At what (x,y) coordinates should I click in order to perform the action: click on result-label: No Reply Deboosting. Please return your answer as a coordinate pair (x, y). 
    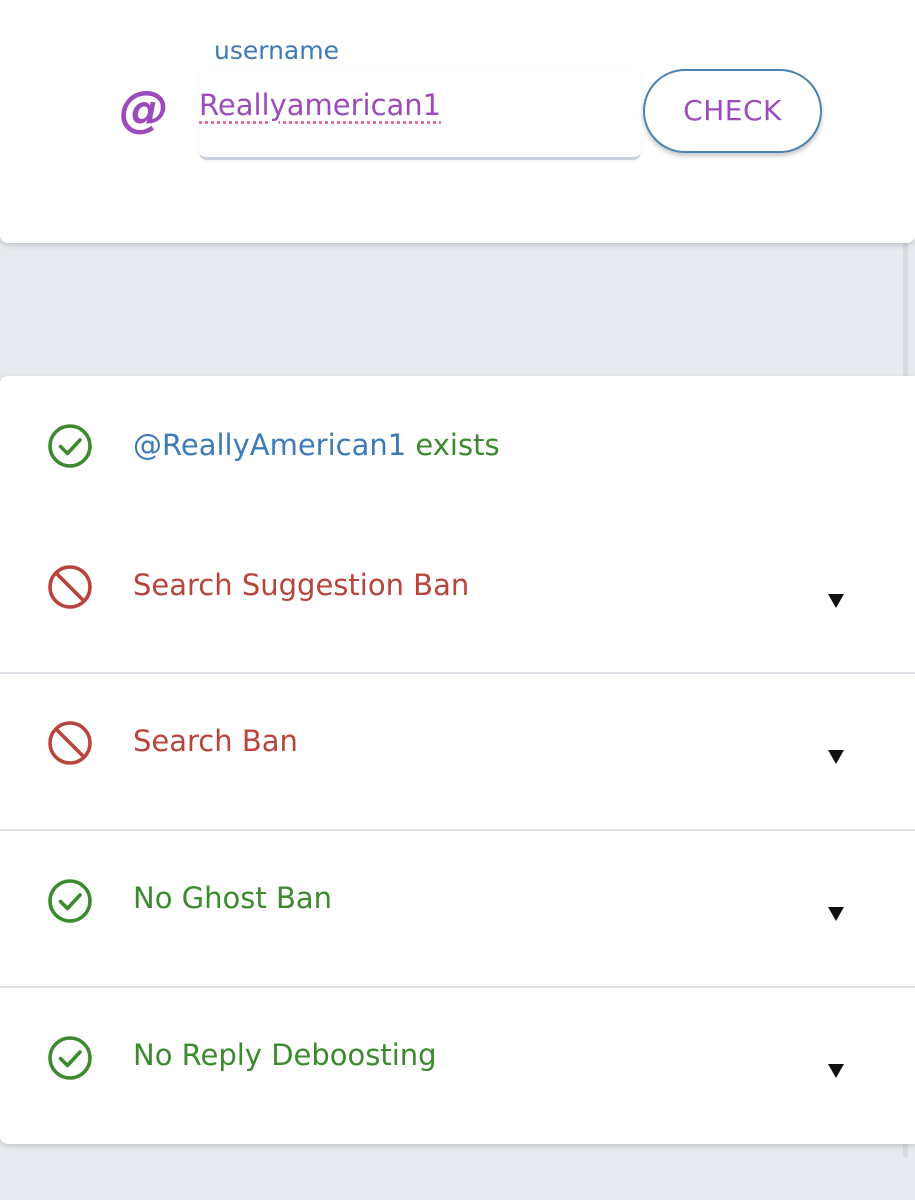
    Looking at the image, I should click on (285, 1055).